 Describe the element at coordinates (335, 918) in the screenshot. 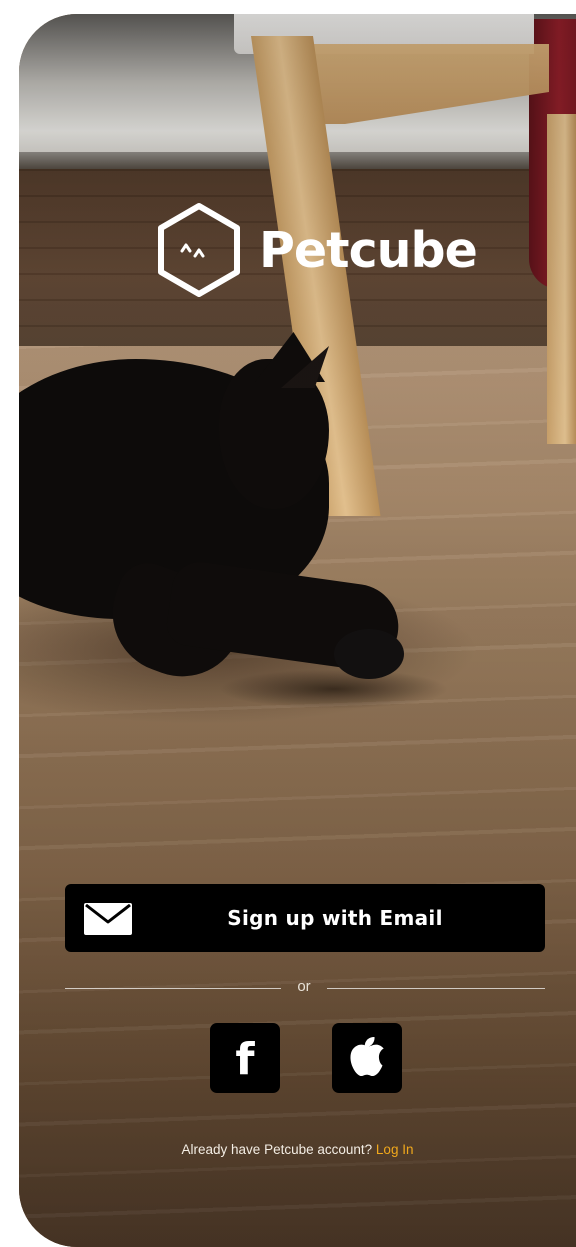

I see `sign-up-email-label: Sign up with Email` at that location.